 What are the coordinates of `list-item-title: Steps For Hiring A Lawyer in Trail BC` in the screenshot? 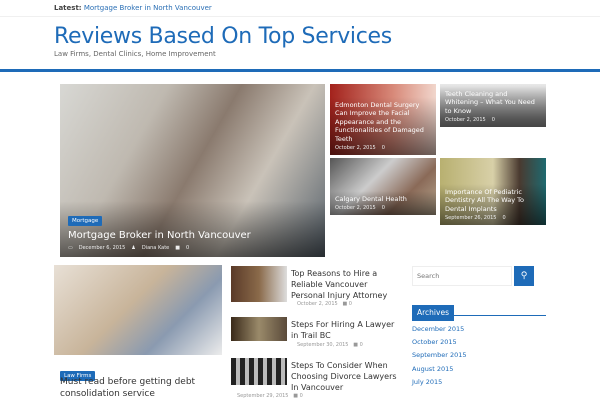 It's located at (347, 330).